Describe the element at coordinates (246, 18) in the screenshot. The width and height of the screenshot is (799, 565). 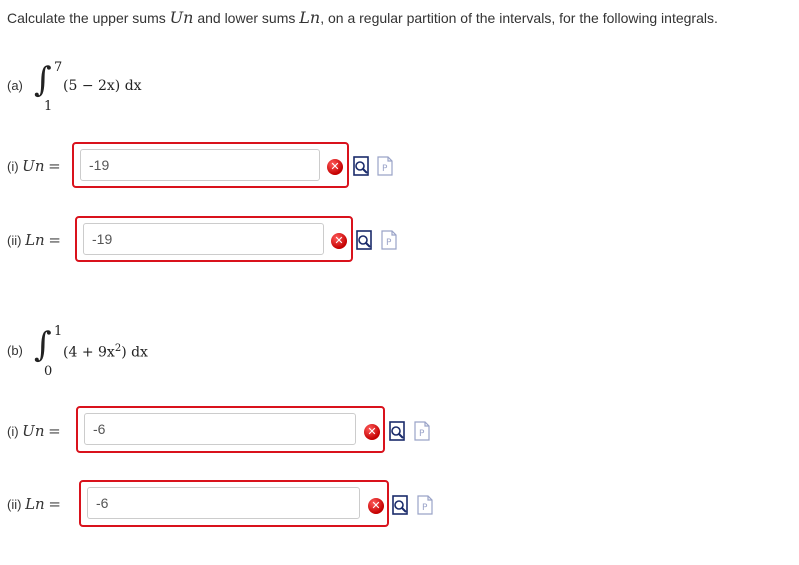
I see `prompt-text-middle: and lower sums` at that location.